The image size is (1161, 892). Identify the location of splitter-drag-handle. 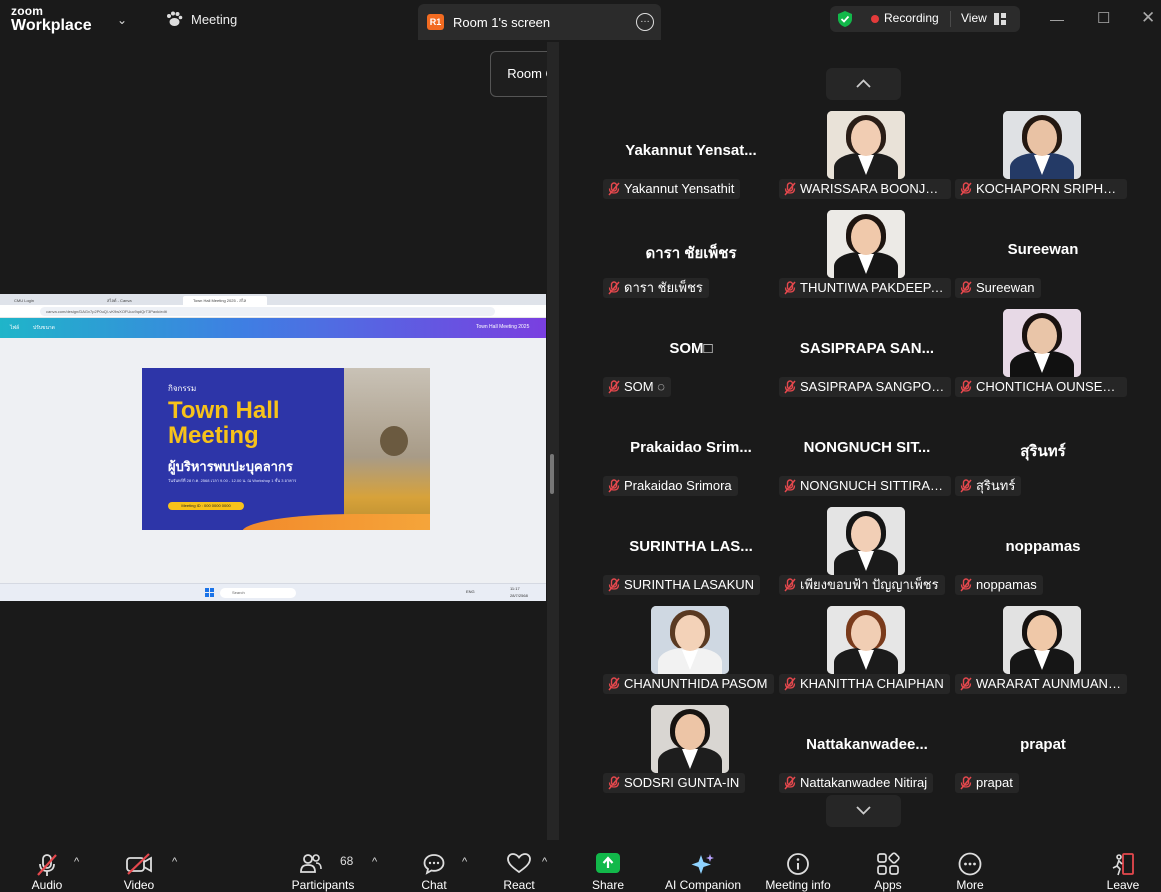
(552, 474).